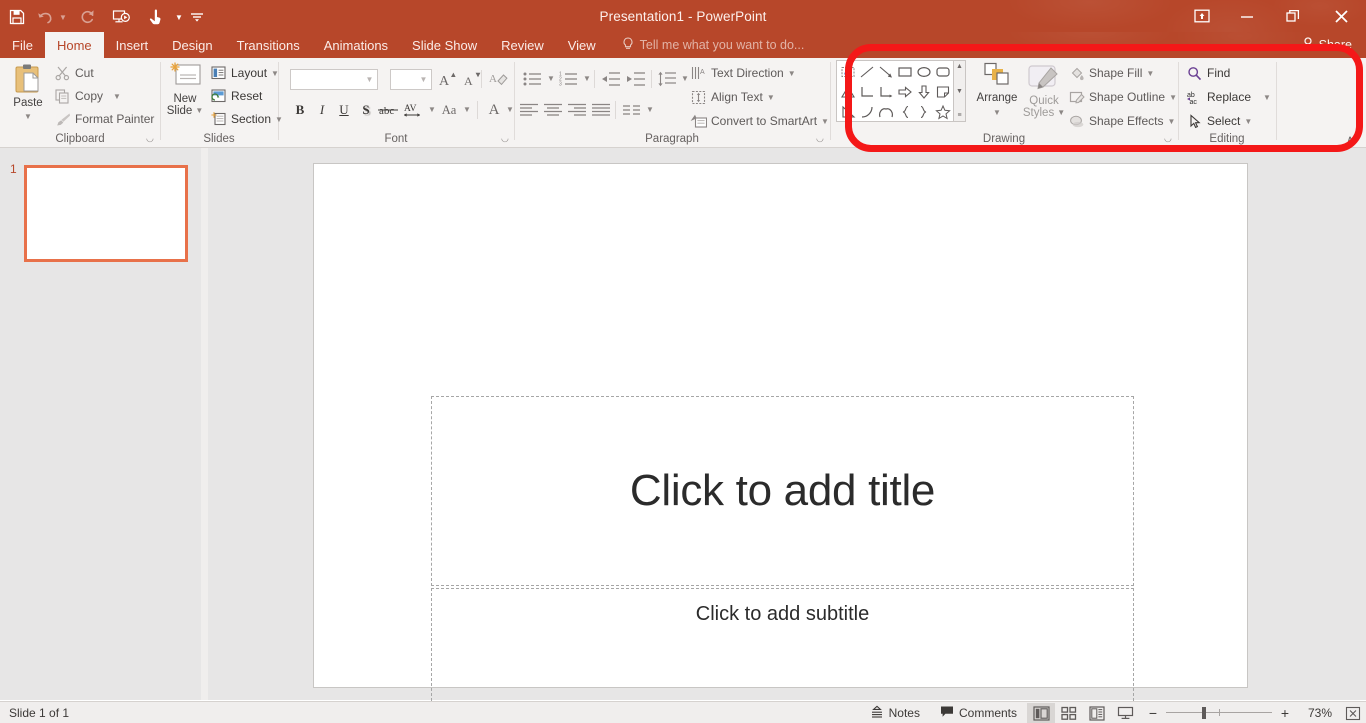  Describe the element at coordinates (467, 109) in the screenshot. I see `change-case-caret: ▼` at that location.